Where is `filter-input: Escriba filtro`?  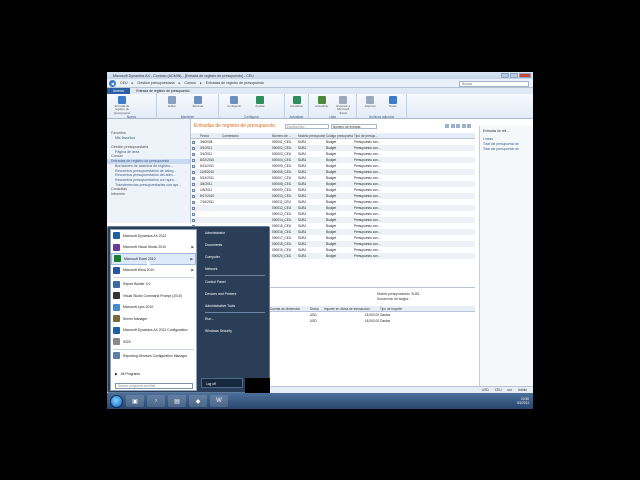
filter-input: Escriba filtro is located at coordinates (306, 126).